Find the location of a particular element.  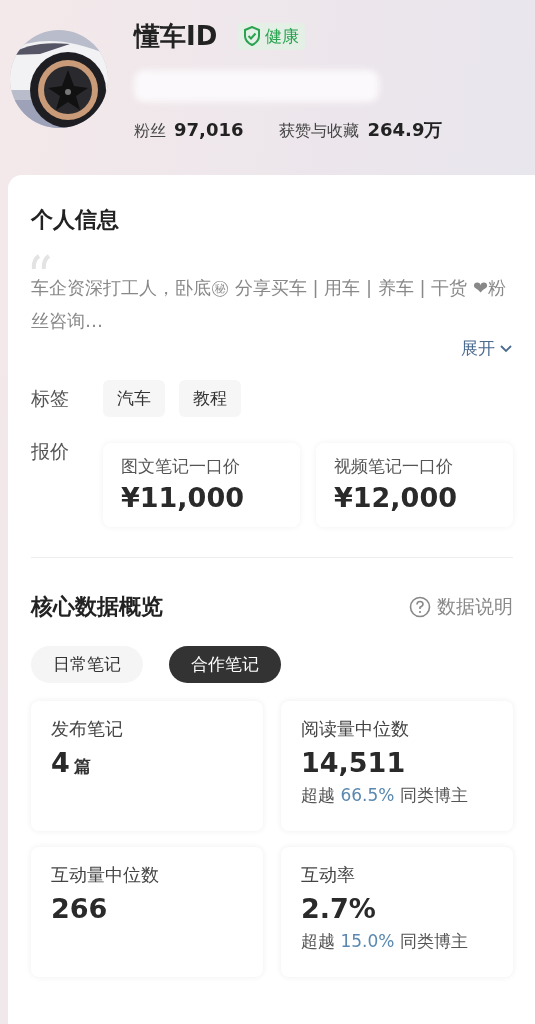

price-value: ¥11,000 is located at coordinates (183, 497).